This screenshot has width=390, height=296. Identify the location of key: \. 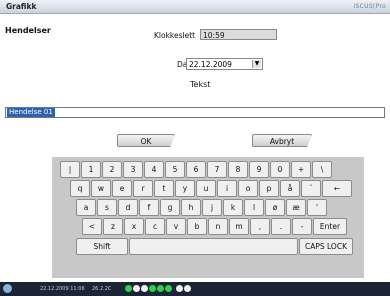
(322, 169).